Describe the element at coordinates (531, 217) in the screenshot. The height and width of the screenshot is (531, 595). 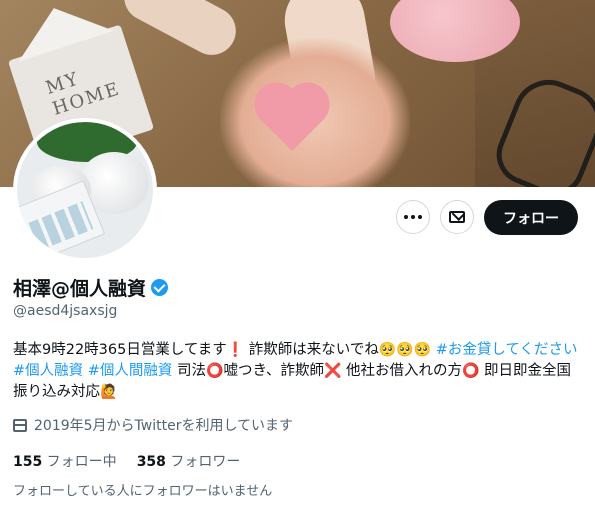
I see `follow-button: フォロー` at that location.